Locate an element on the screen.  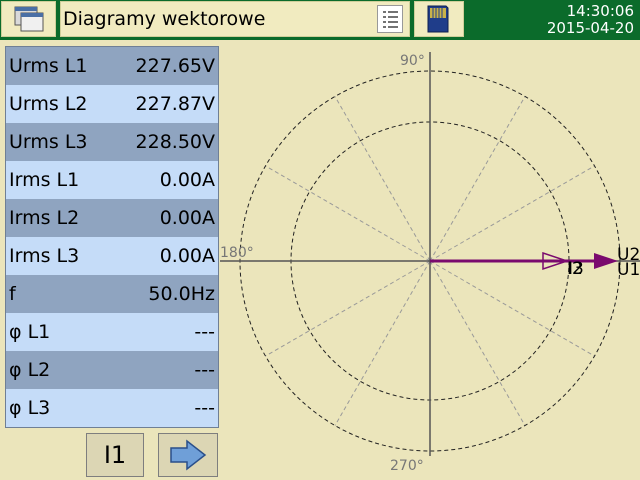
top-bar: Diagramy wektorowe 14:30:06 2015-04-20 is located at coordinates (320, 20).